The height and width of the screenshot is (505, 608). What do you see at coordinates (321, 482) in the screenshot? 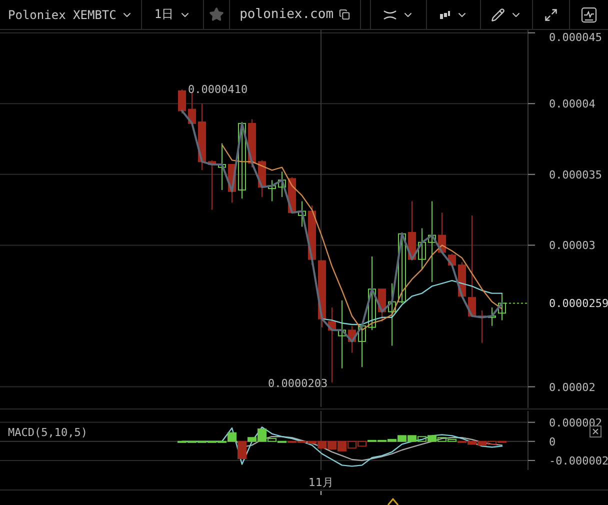
I see `time-axis-label: 11月` at bounding box center [321, 482].